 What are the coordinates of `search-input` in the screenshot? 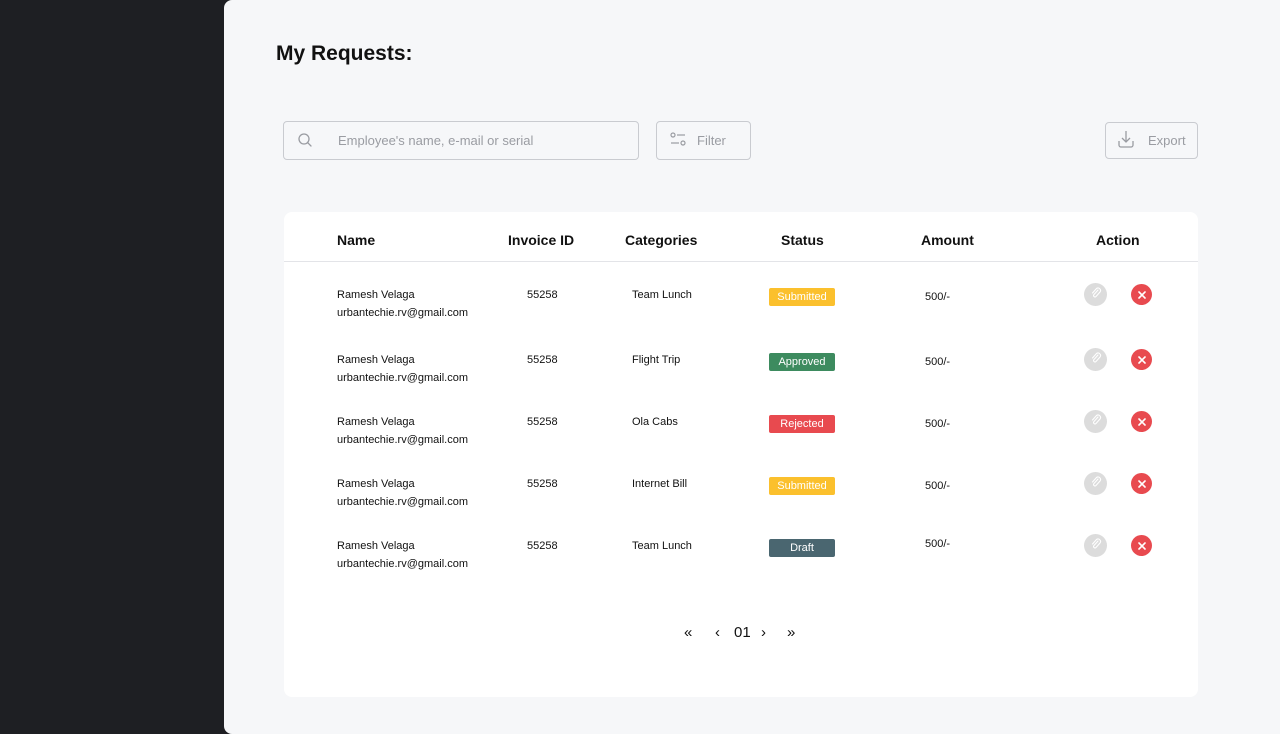 It's located at (483, 140).